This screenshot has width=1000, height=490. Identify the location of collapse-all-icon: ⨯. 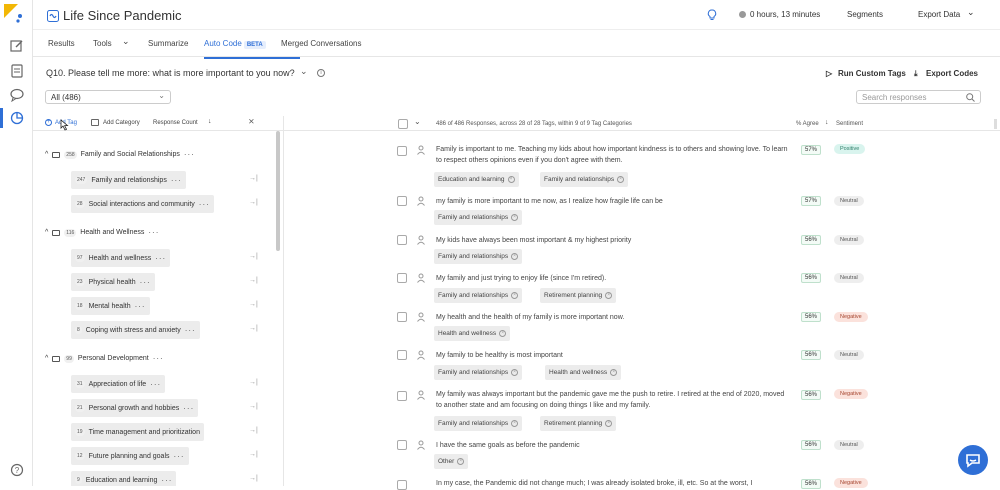
(251, 121).